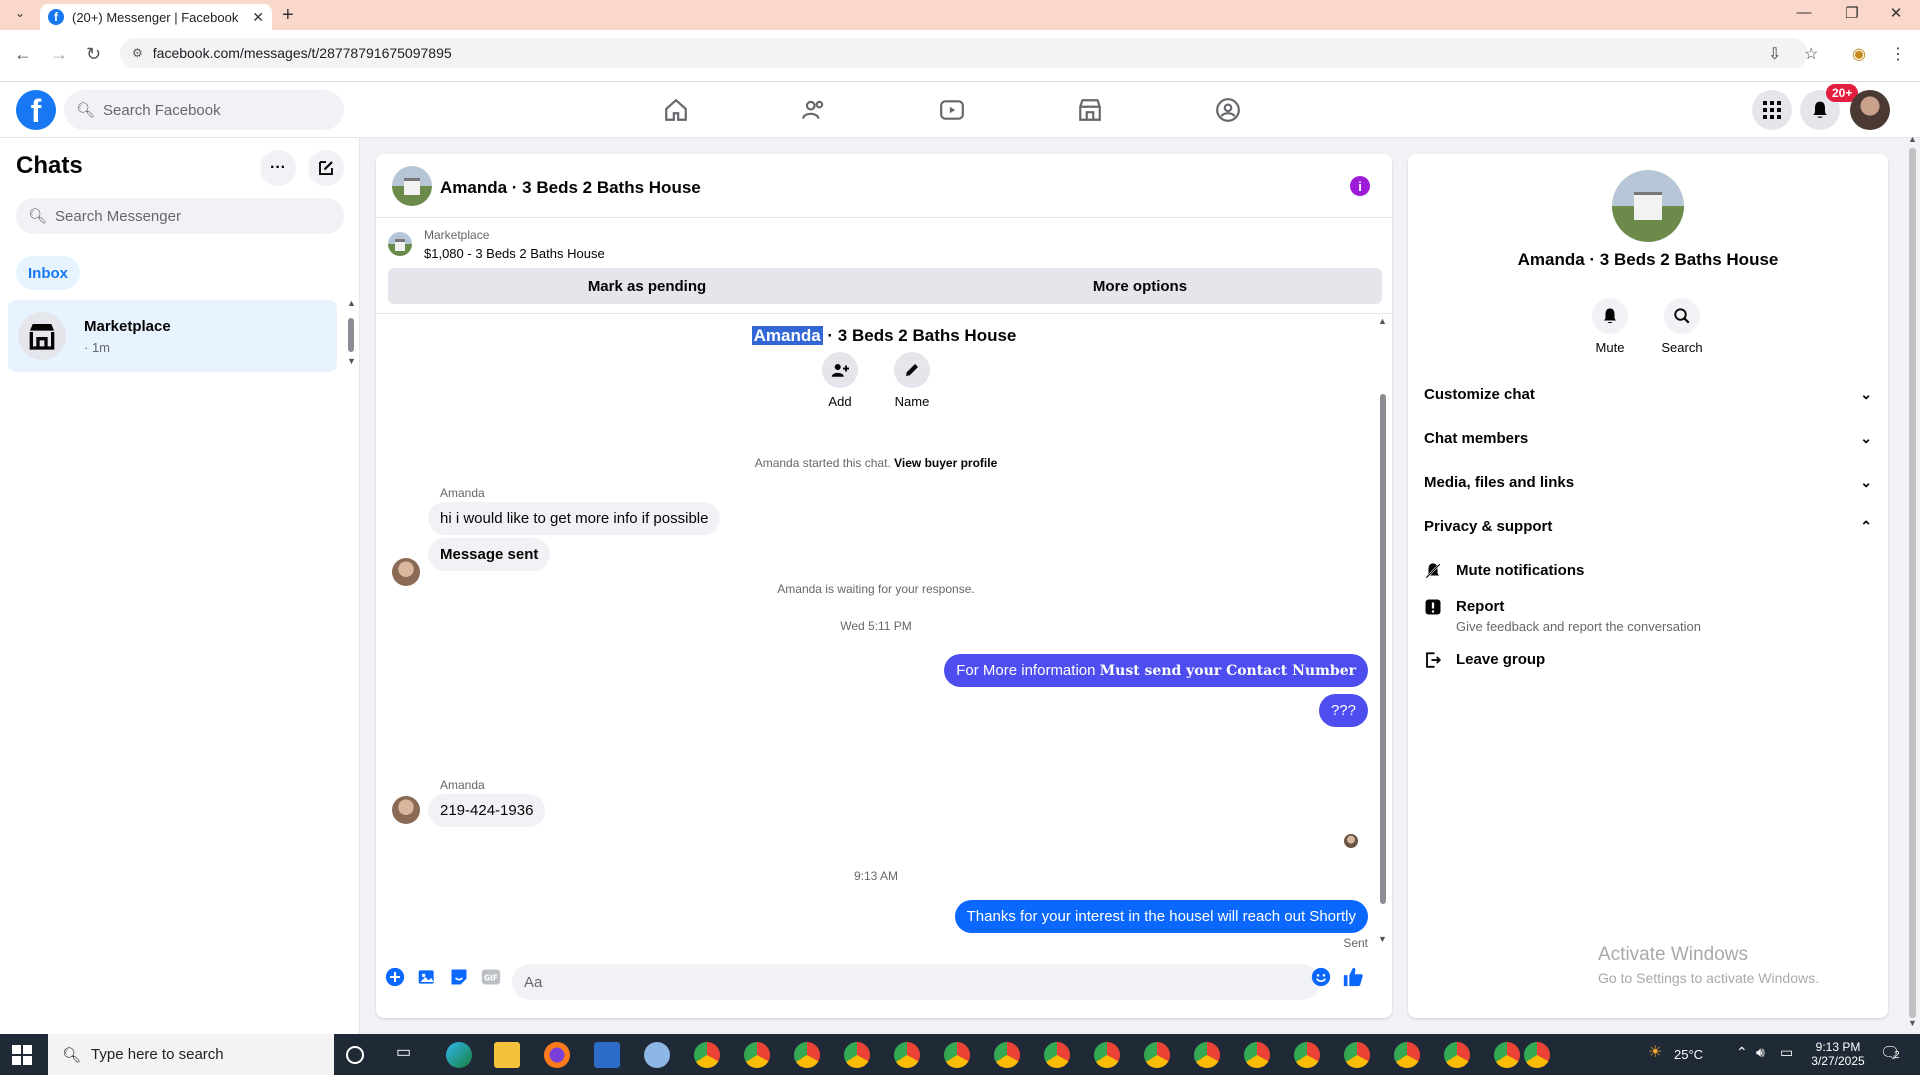  I want to click on facebook-search-input: 🔍︎ Search Facebook, so click(204, 110).